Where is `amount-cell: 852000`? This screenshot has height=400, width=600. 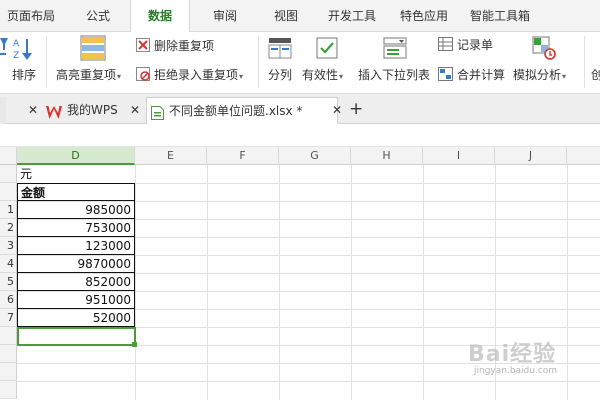 amount-cell: 852000 is located at coordinates (76, 282).